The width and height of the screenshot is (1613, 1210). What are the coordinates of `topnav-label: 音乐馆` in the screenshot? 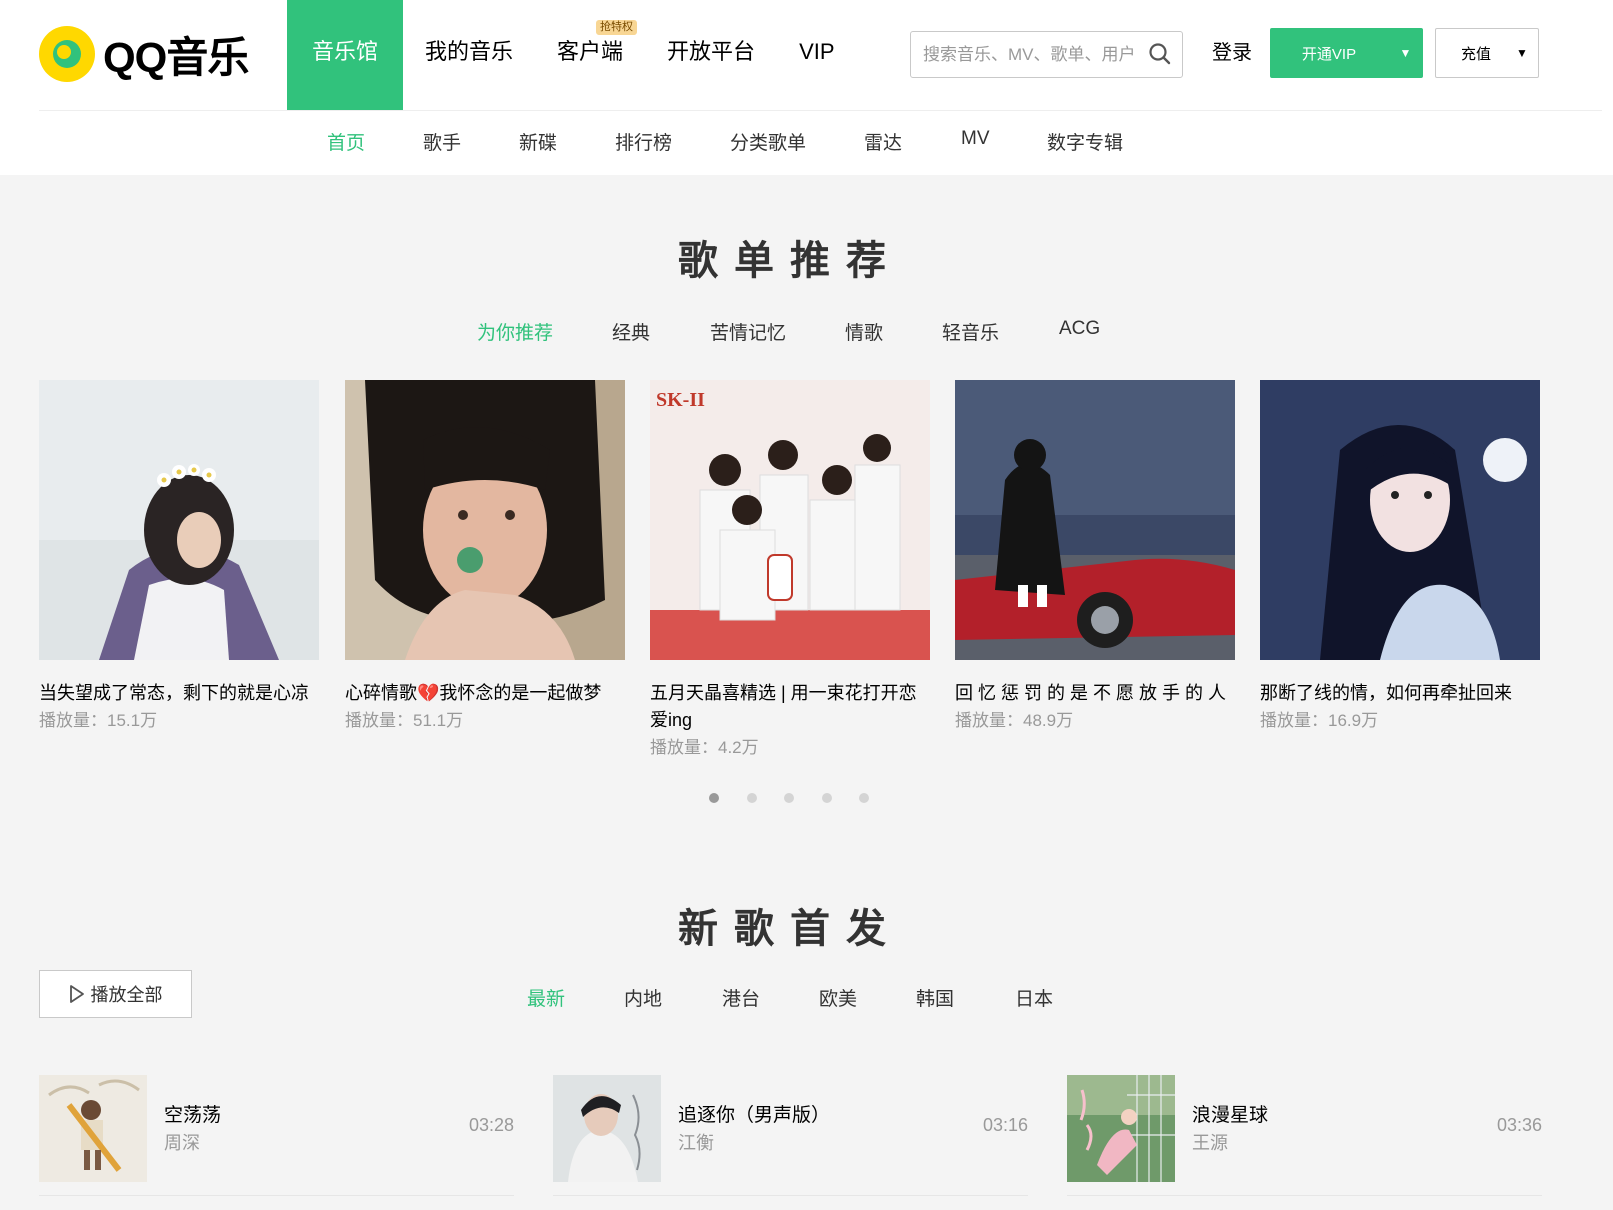 It's located at (345, 51).